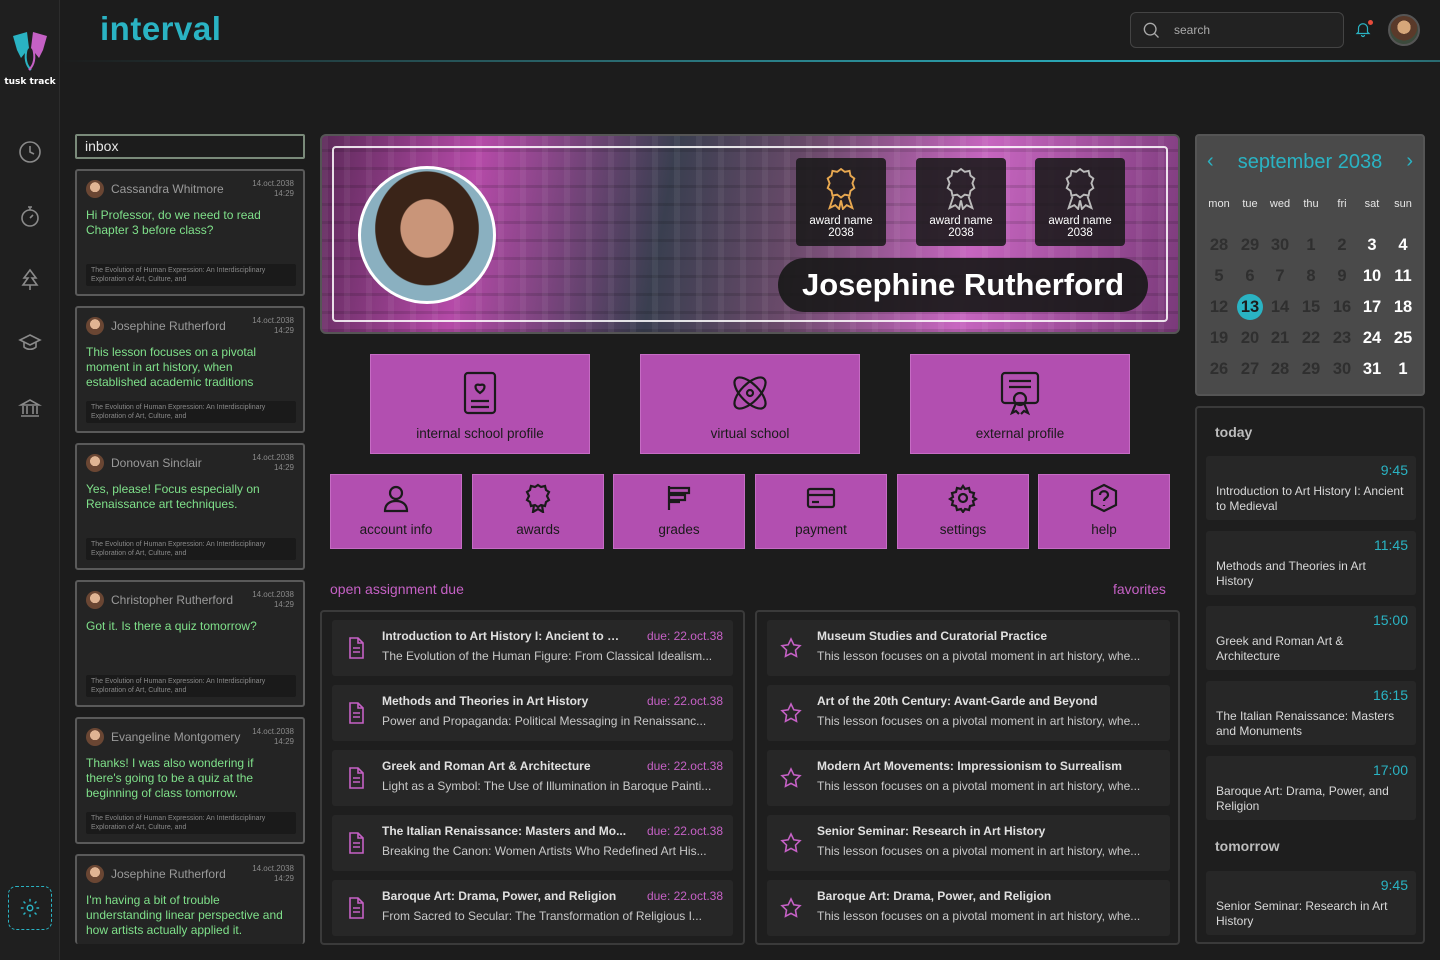 This screenshot has height=960, width=1440. I want to click on schedule-item: 15:00 Greek and Roman Art & Architecture, so click(1311, 638).